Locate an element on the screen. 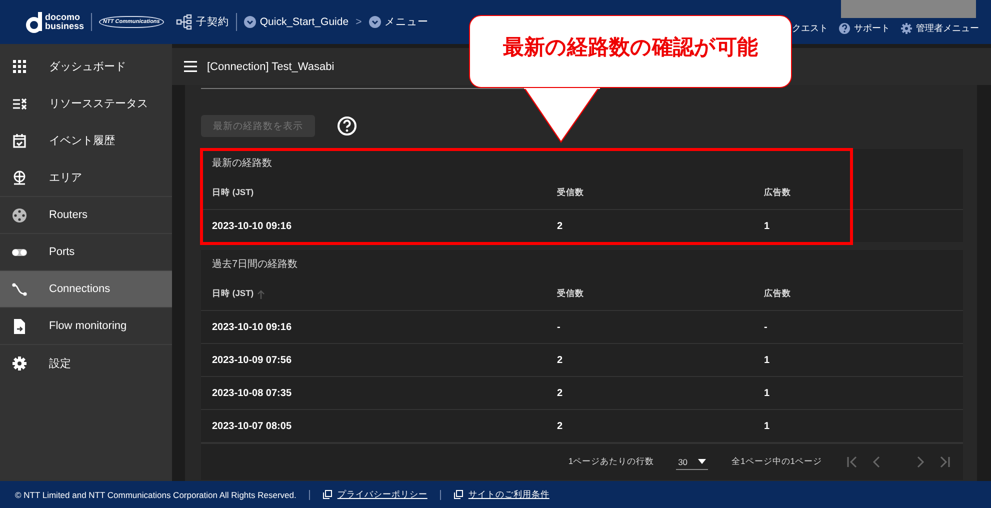 Image resolution: width=991 pixels, height=508 pixels. table-title: 最新の経路数 is located at coordinates (242, 163).